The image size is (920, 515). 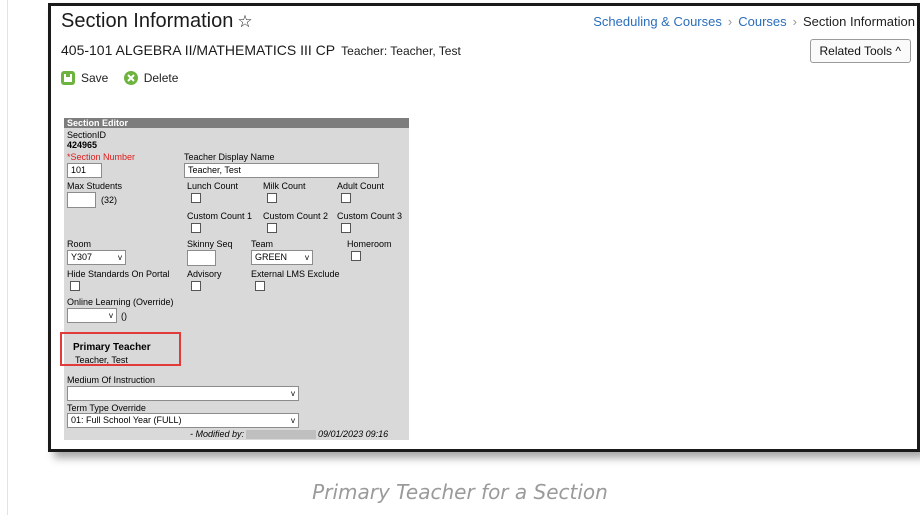 I want to click on teacher-display-label: Teacher Display Name, so click(x=229, y=157).